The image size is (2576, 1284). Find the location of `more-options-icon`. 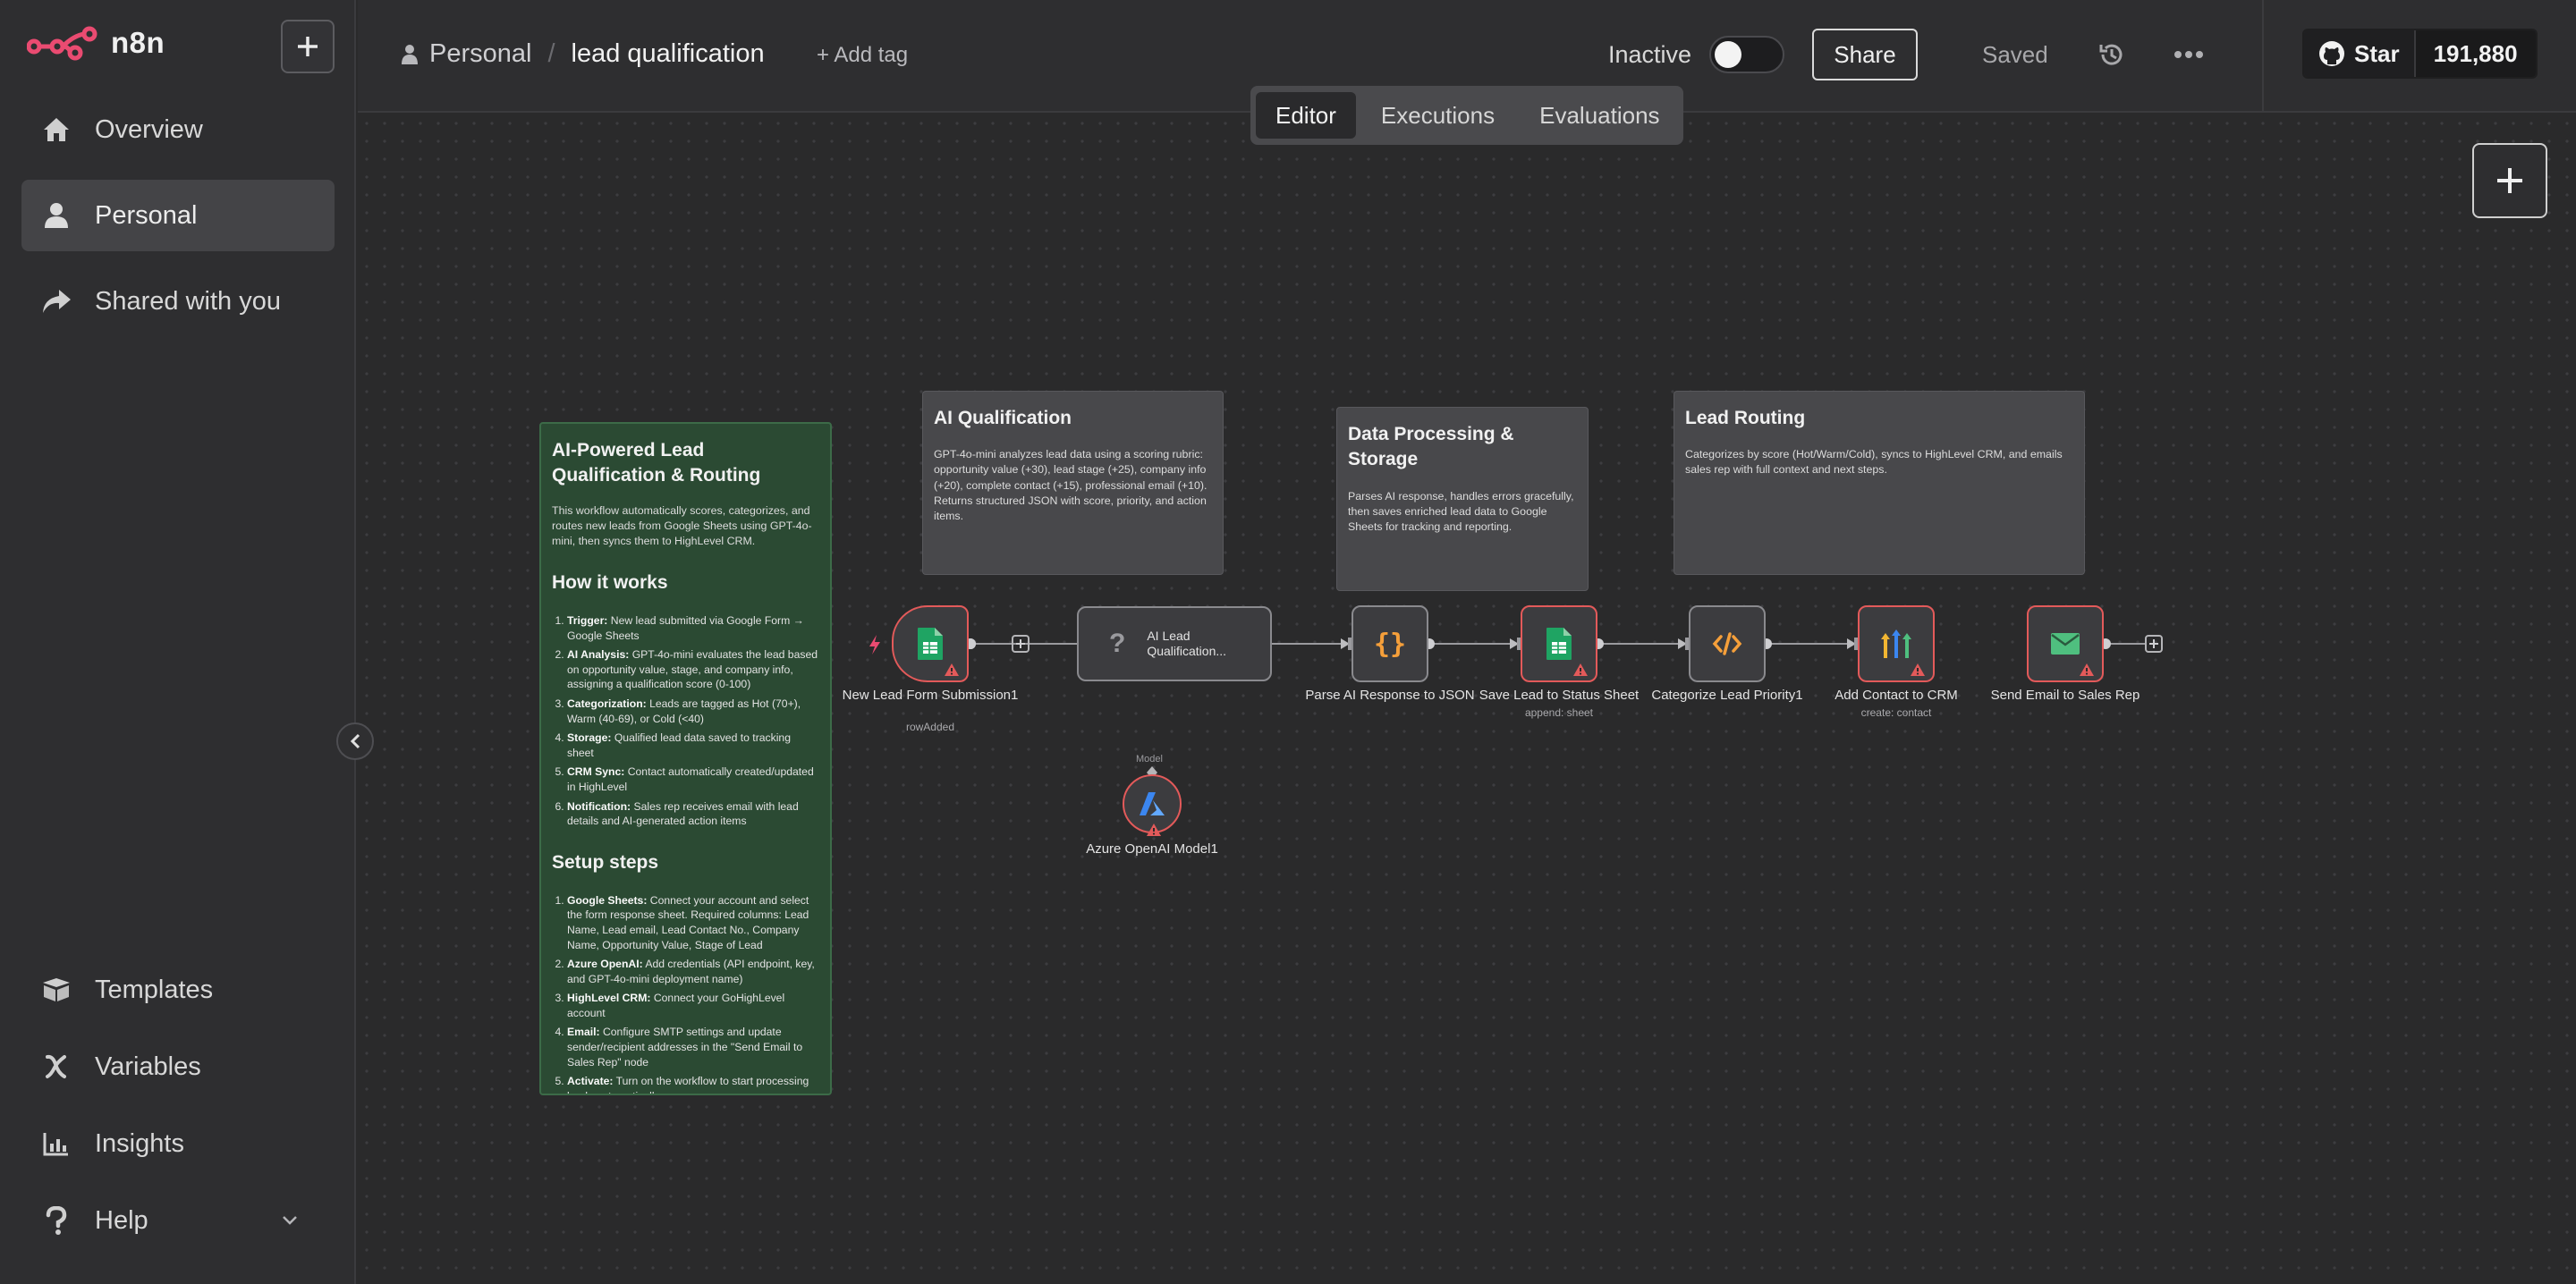

more-options-icon is located at coordinates (2189, 54).